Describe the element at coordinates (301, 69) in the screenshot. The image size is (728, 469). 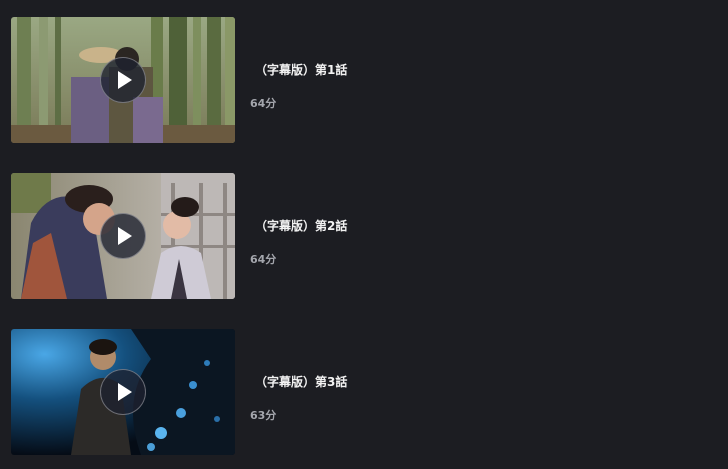
I see `episode-title: （字幕版）第1話` at that location.